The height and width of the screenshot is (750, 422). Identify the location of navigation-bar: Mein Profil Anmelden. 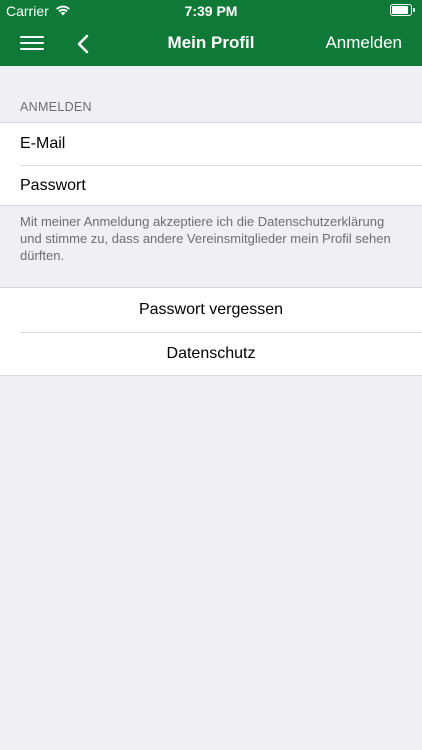
(211, 44).